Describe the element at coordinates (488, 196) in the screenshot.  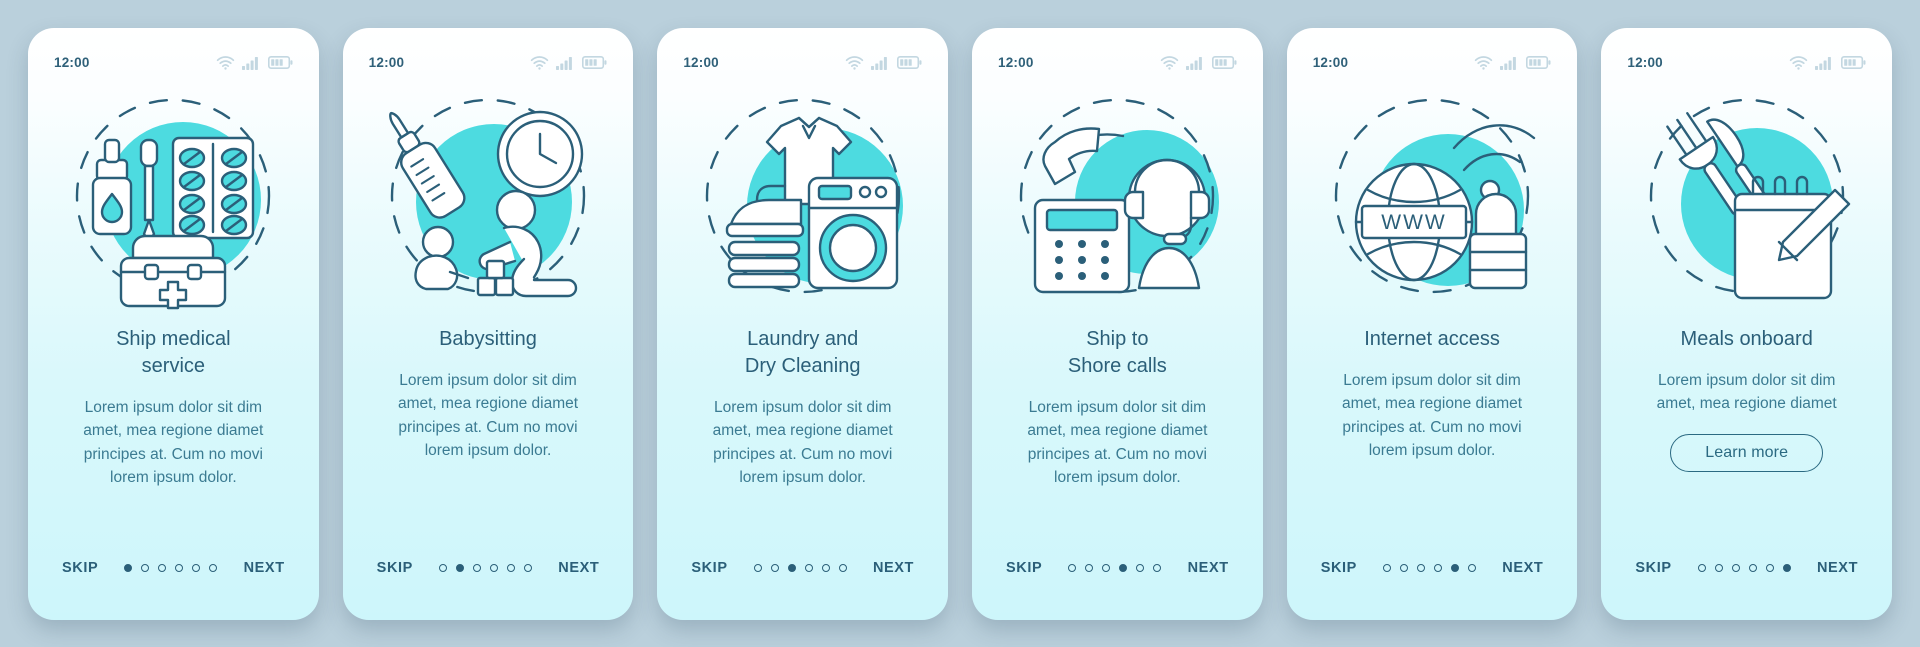
I see `babysitting-icon` at that location.